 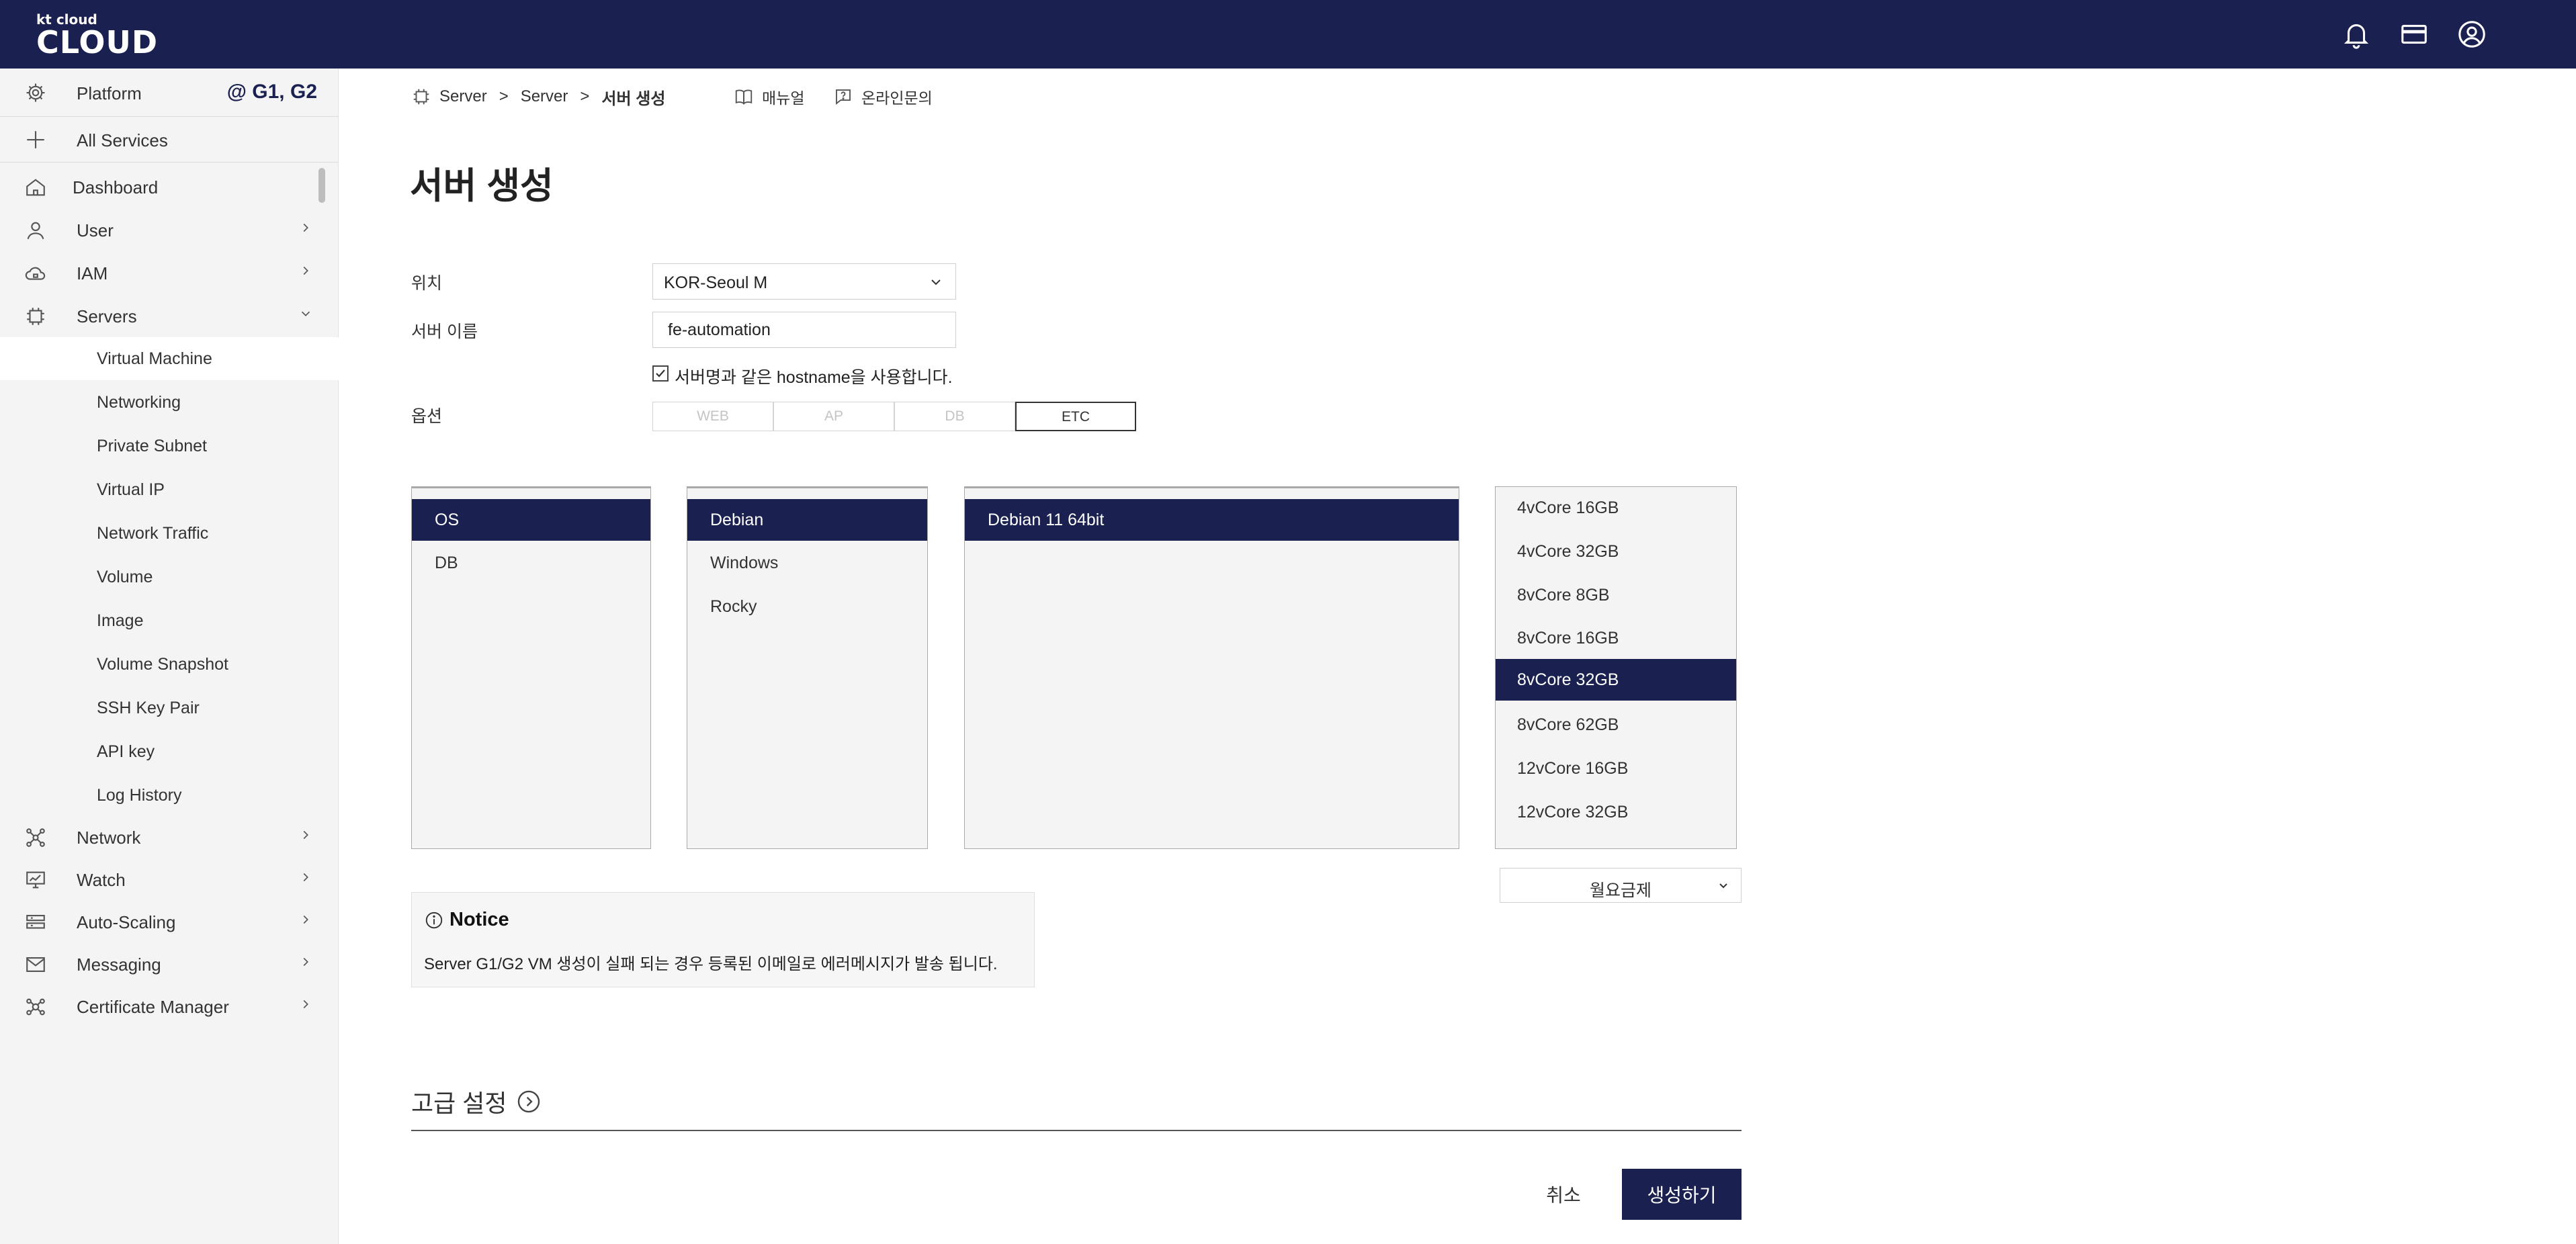 What do you see at coordinates (169, 358) in the screenshot?
I see `sidebar-subitem-virtual-machine: Virtual Machine` at bounding box center [169, 358].